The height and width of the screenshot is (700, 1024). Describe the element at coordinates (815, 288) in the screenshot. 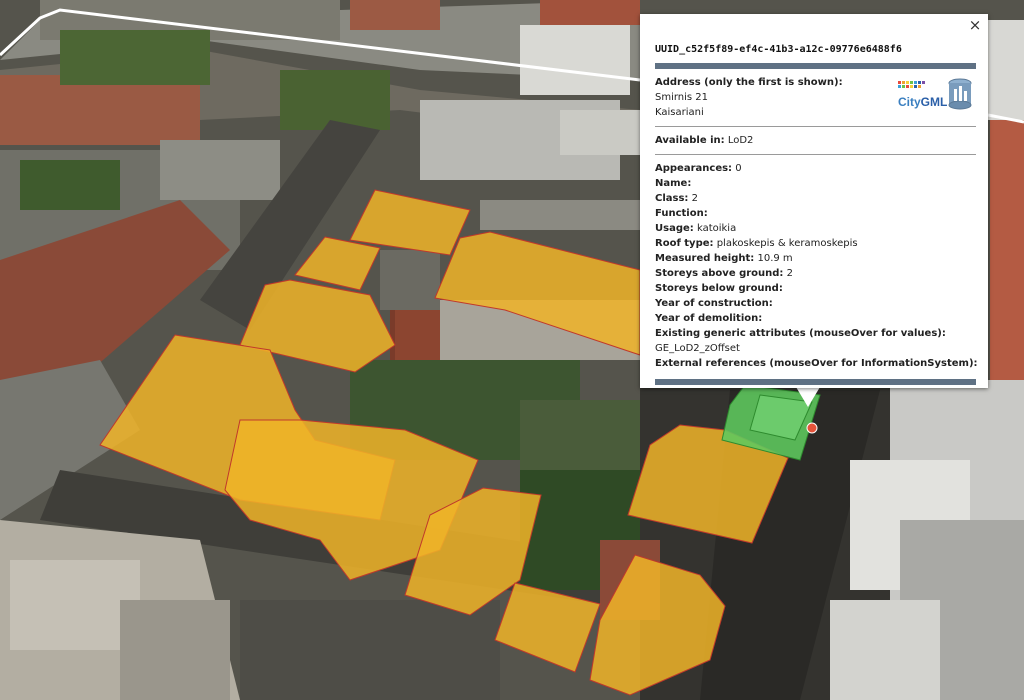

I see `attr-storeys-below: Storeys below ground:` at that location.